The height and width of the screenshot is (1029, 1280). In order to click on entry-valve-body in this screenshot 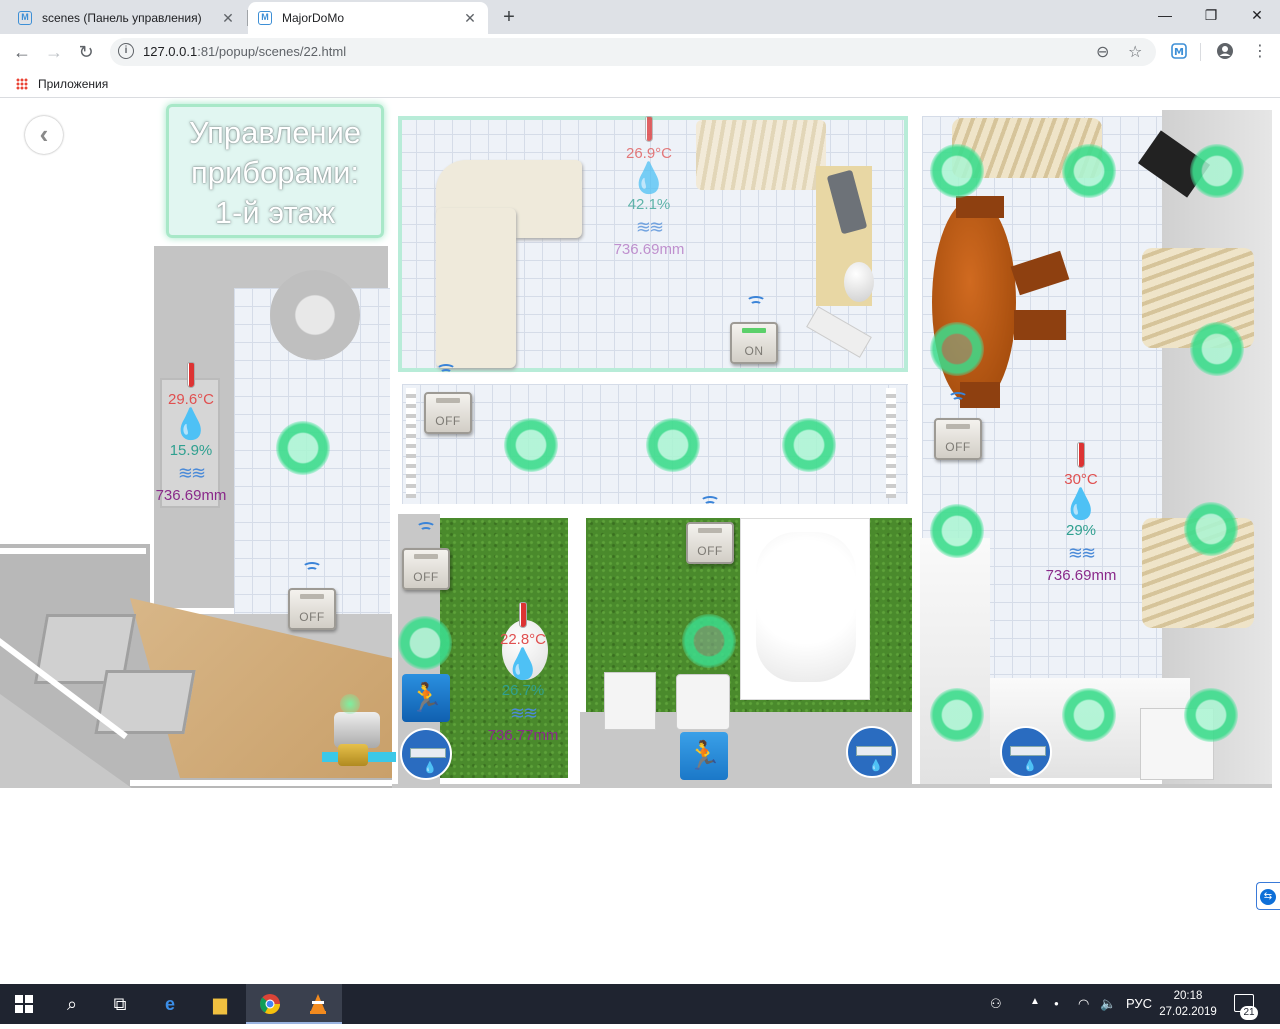, I will do `click(353, 755)`.